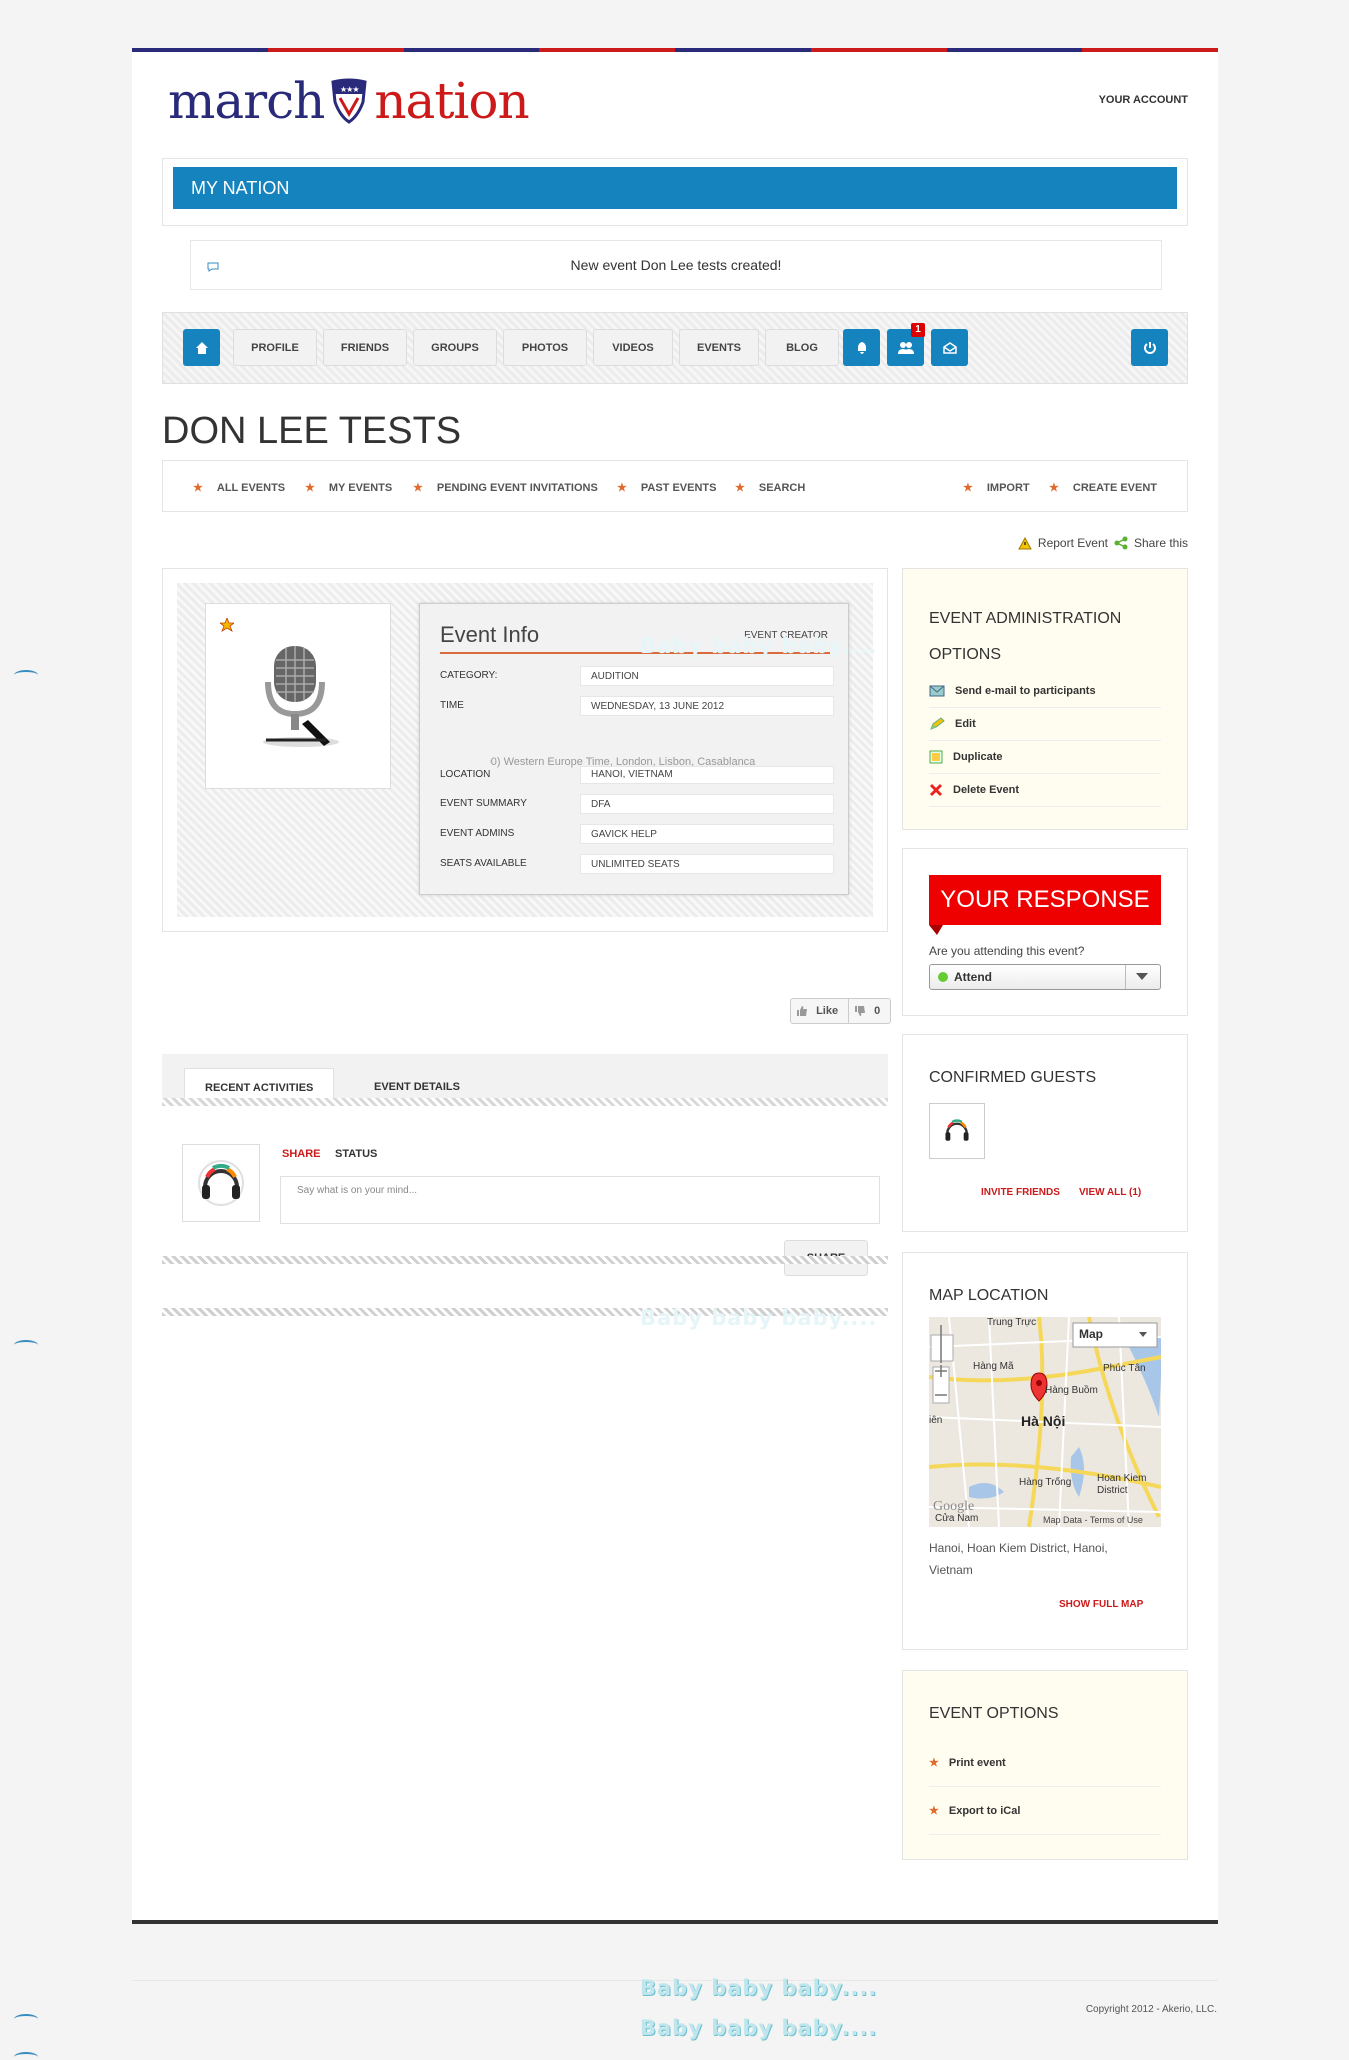  I want to click on nav-profile: PROFILE, so click(275, 347).